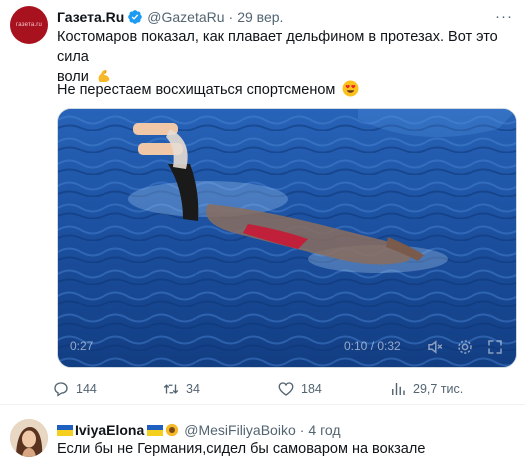 This screenshot has height=466, width=525. I want to click on reply-author-handle: @MesiFiliyaBoiko, so click(239, 430).